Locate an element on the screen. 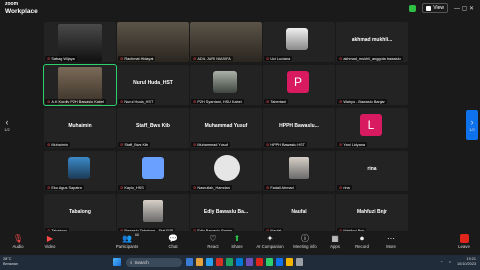 This screenshot has width=480, height=270. participant-name-label: ⊘ rina is located at coordinates (344, 187).